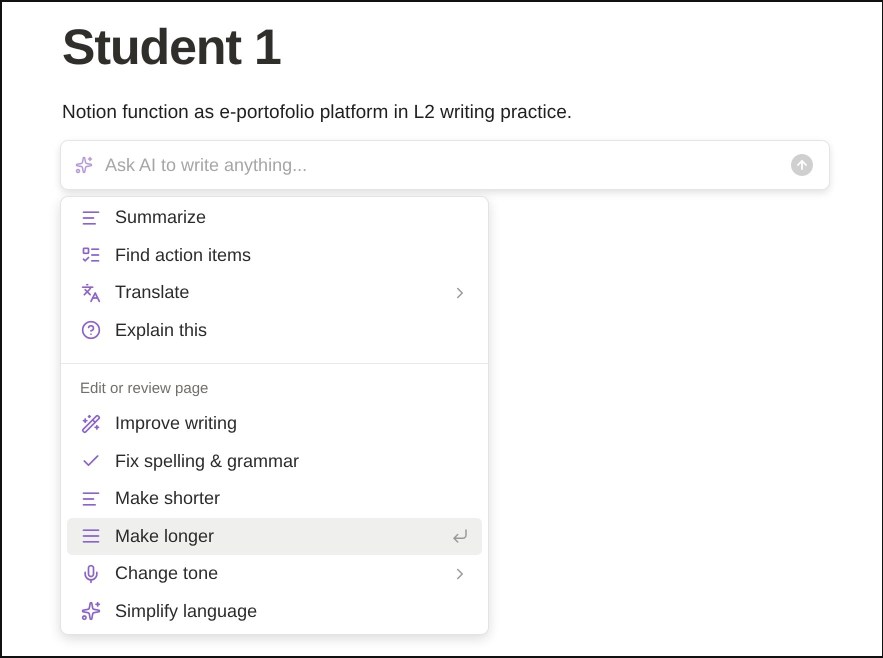 Image resolution: width=883 pixels, height=658 pixels. I want to click on menu-item: Change tone, so click(274, 573).